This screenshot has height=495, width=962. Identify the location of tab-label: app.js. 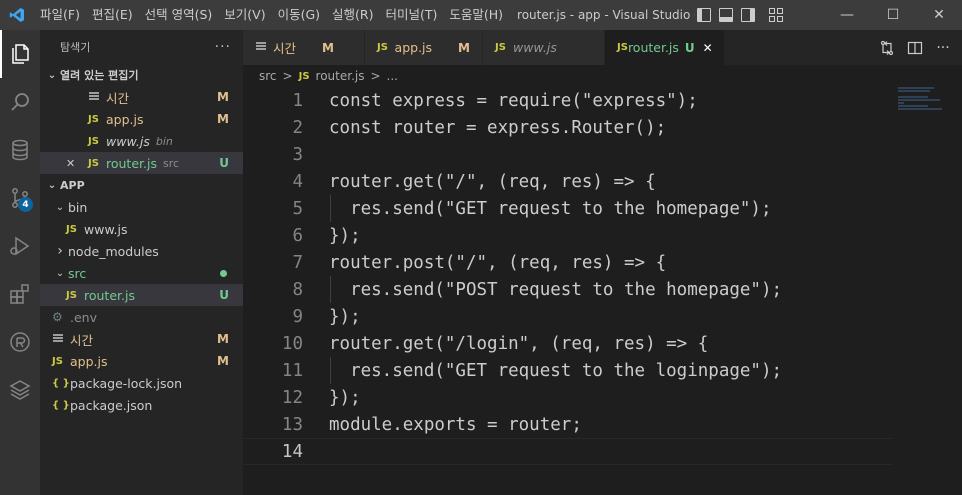
(413, 47).